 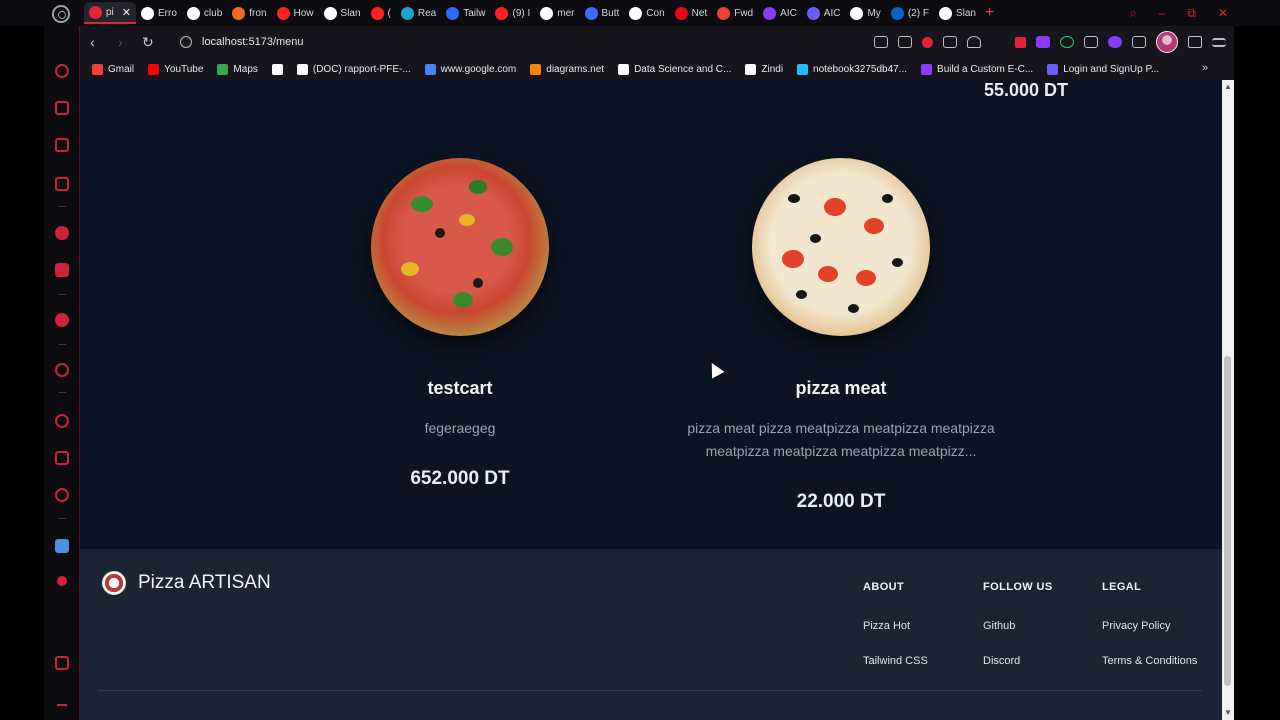 I want to click on site-info-icon, so click(x=186, y=42).